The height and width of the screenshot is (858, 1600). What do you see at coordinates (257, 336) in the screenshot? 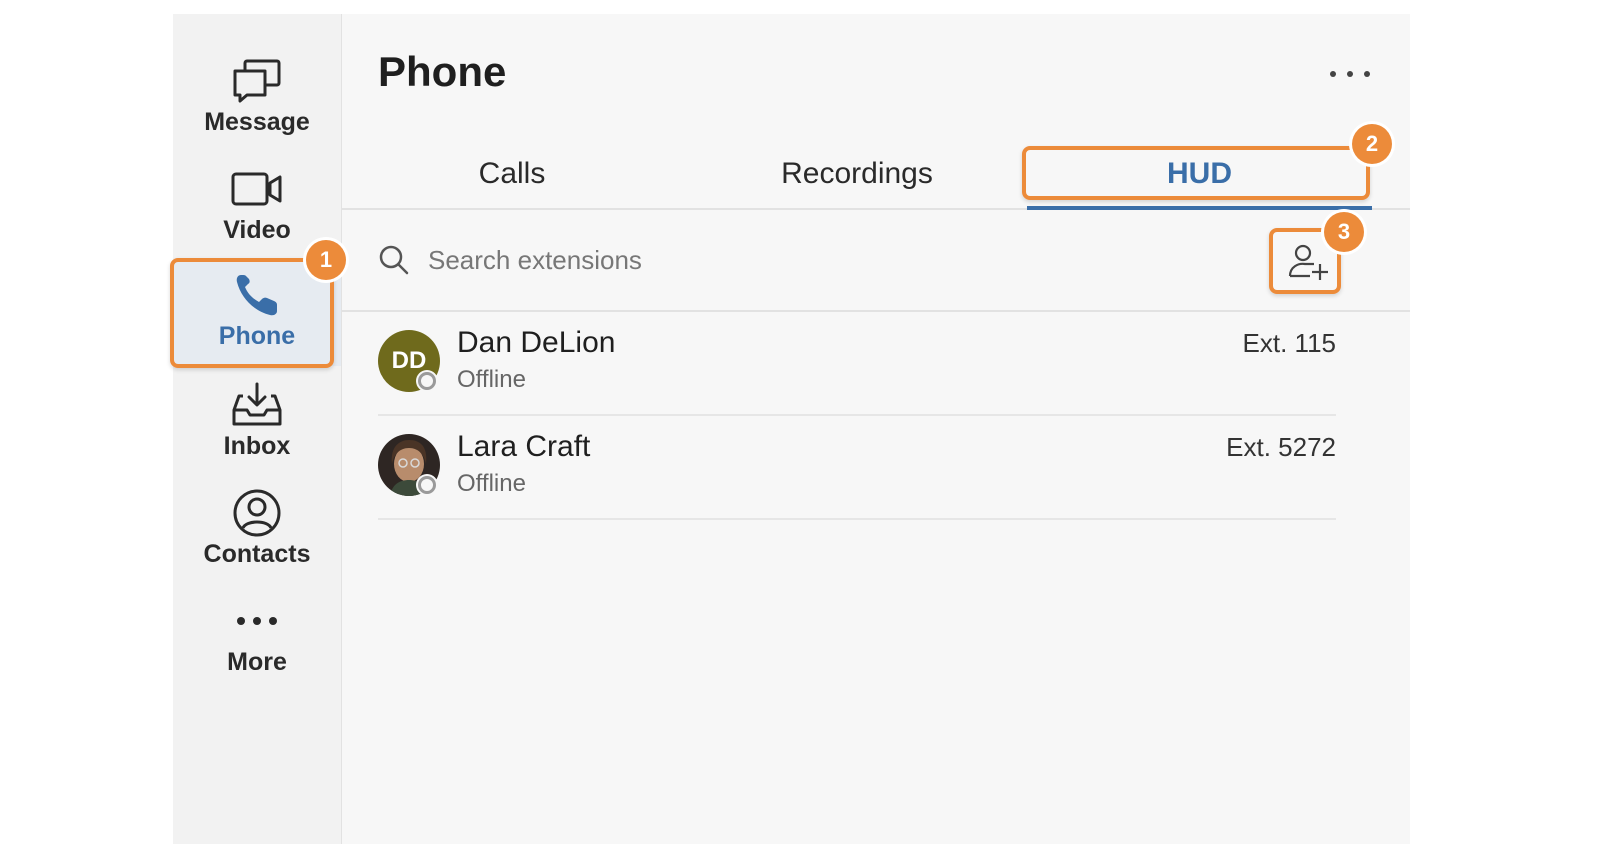
I see `sidebar-item-label: Phone` at bounding box center [257, 336].